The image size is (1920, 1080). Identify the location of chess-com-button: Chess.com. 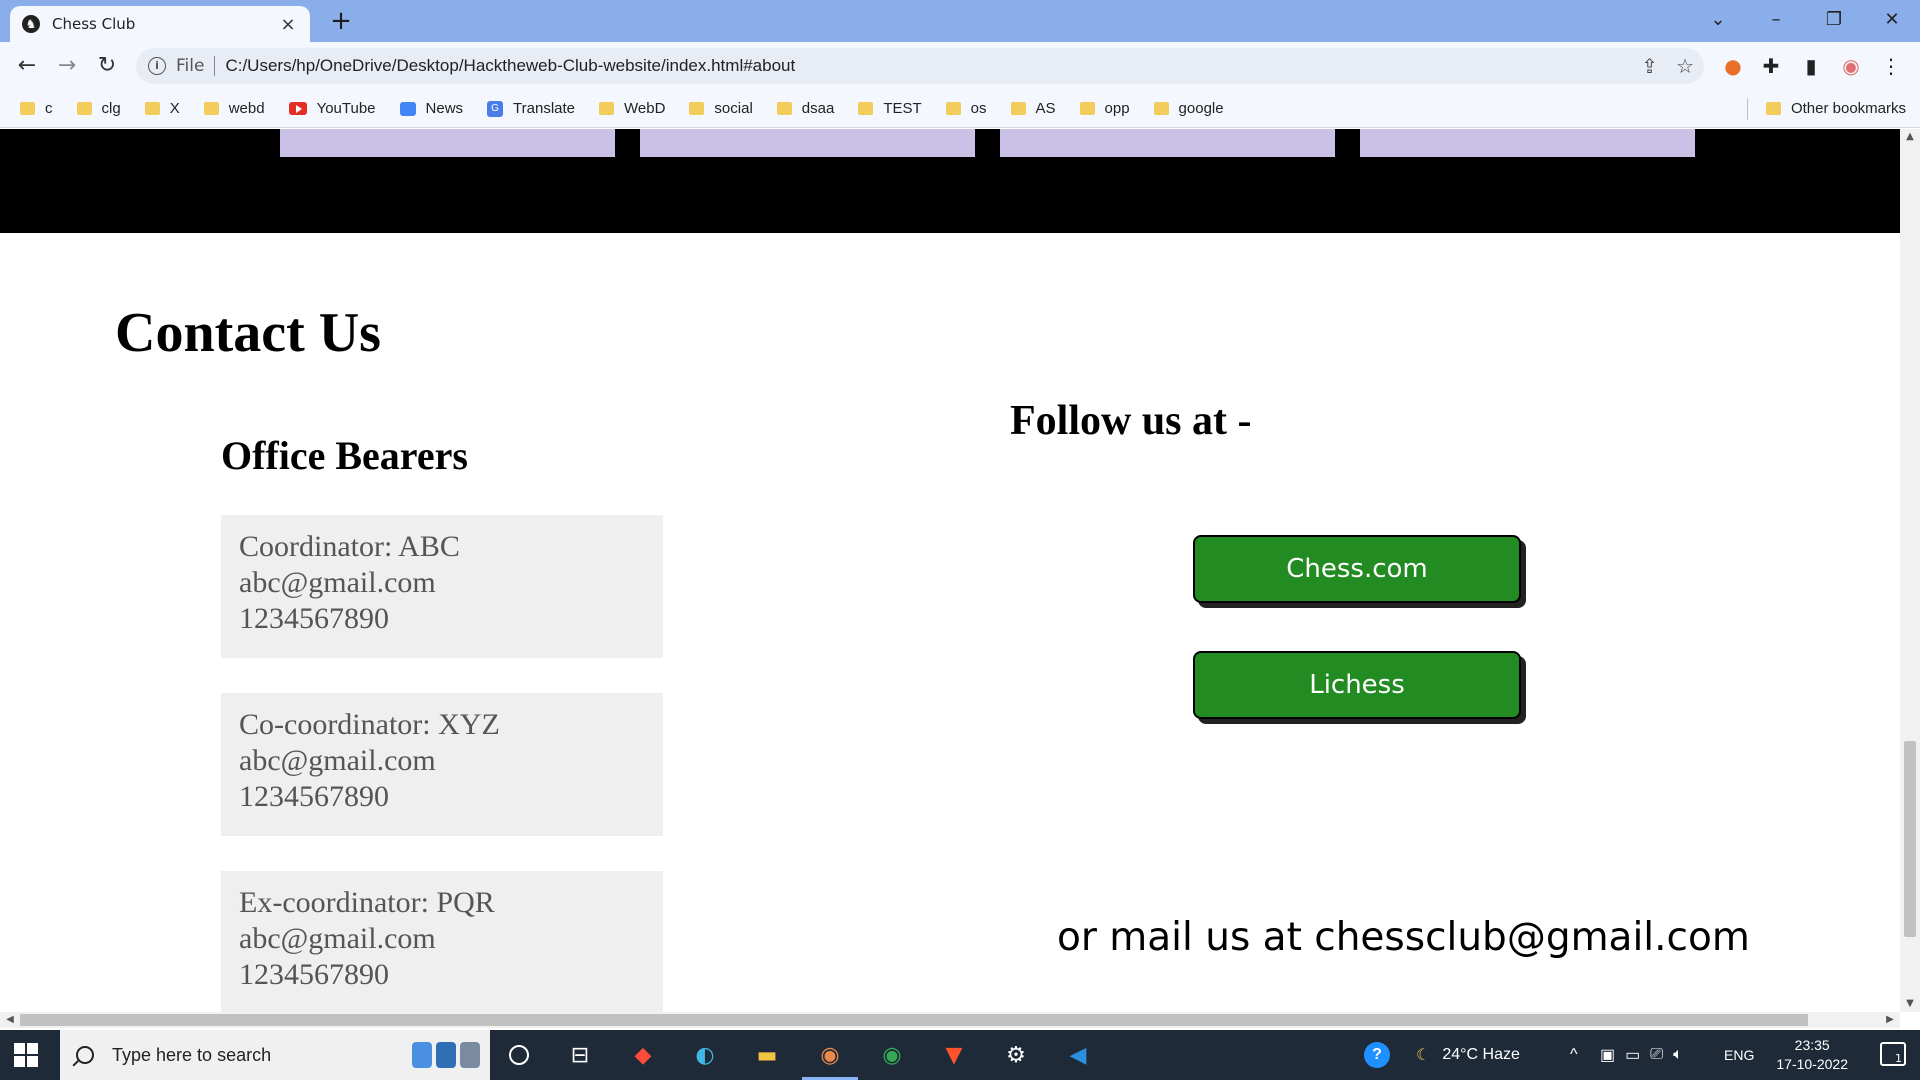
(1357, 569).